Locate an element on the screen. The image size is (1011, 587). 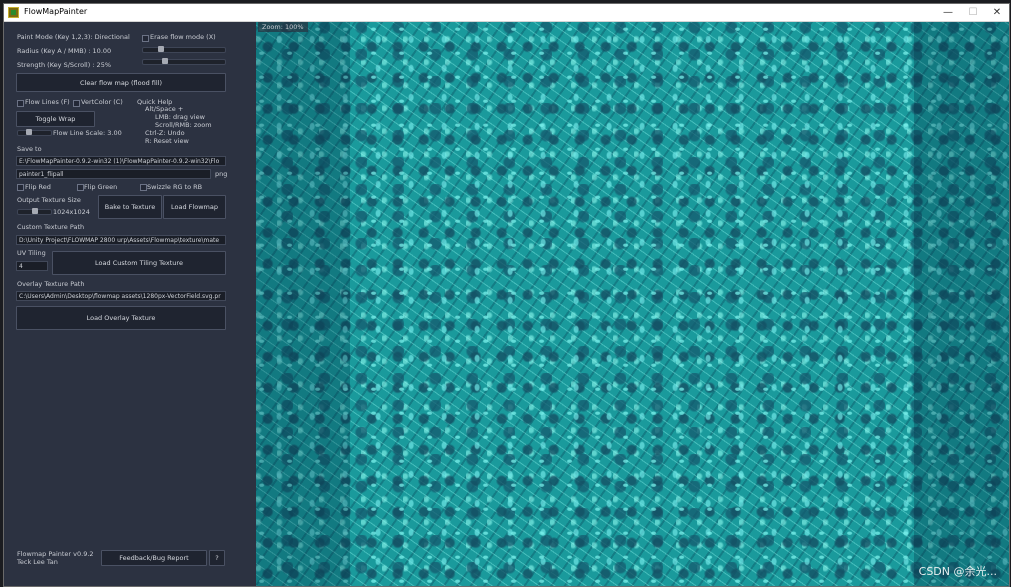
flow-line-scale-slider is located at coordinates (34, 132).